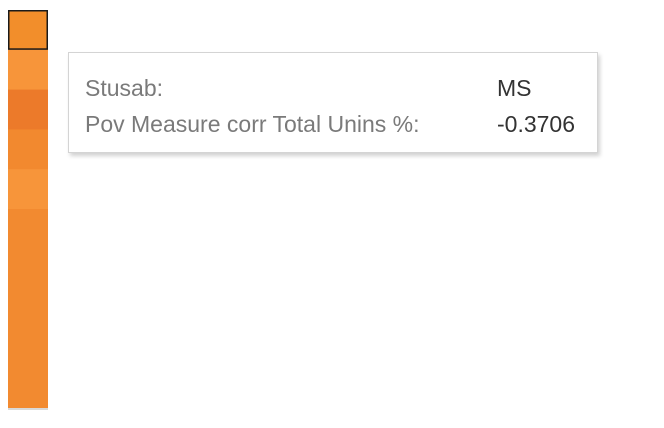 This screenshot has height=428, width=664. What do you see at coordinates (124, 88) in the screenshot?
I see `tooltip-label-stusab: Stusab:` at bounding box center [124, 88].